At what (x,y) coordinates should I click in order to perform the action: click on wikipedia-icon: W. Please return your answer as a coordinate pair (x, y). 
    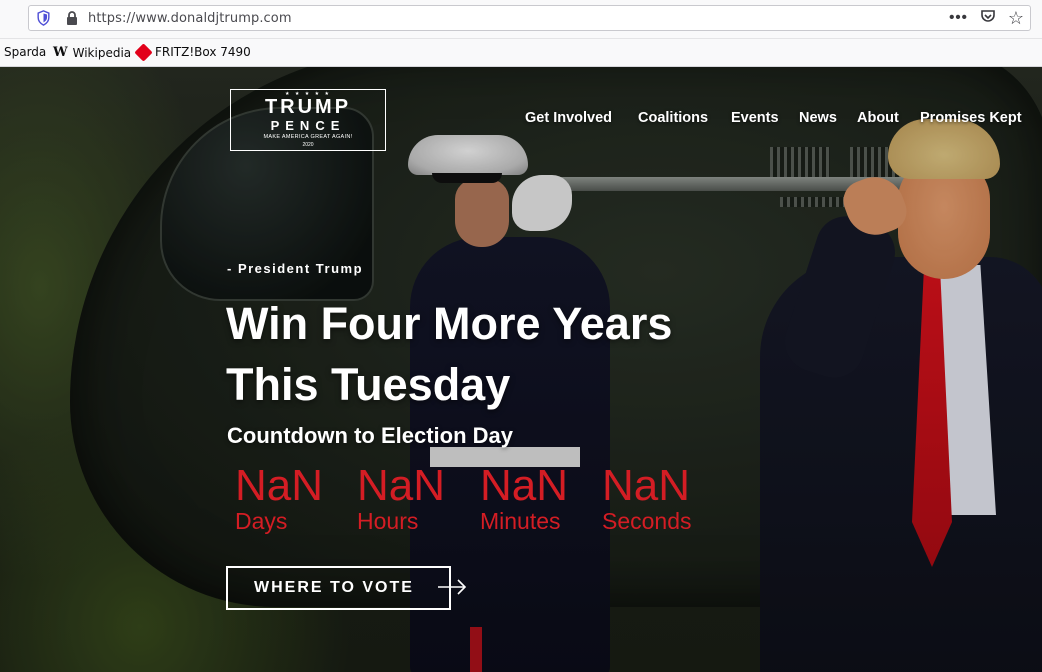
    Looking at the image, I should click on (60, 52).